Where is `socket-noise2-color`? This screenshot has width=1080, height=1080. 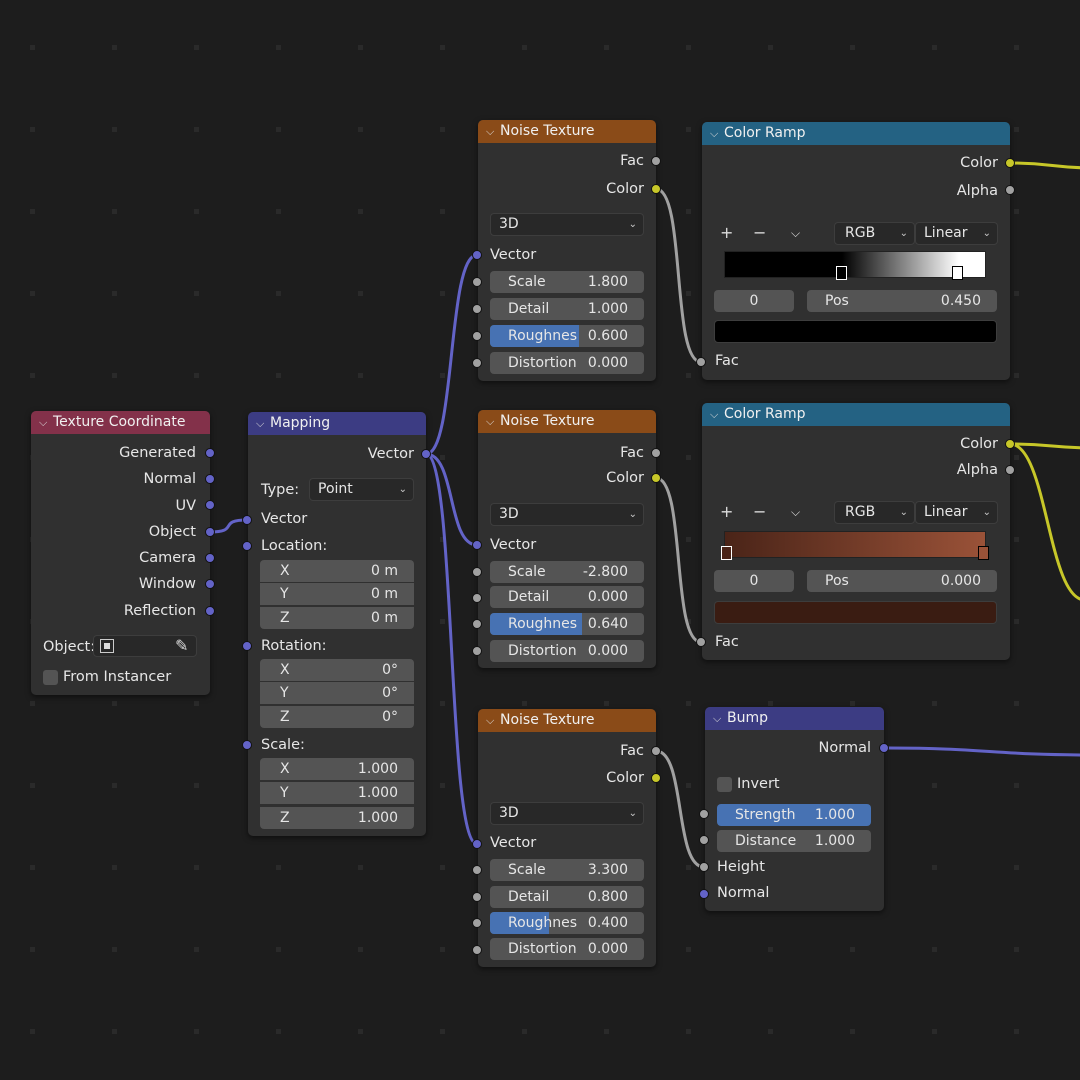 socket-noise2-color is located at coordinates (656, 478).